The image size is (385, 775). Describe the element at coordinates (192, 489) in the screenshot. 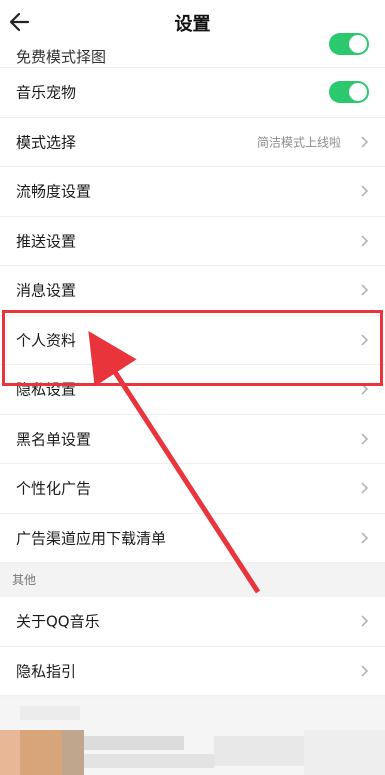

I see `setting-row-personalized-ads: 个性化广告` at that location.